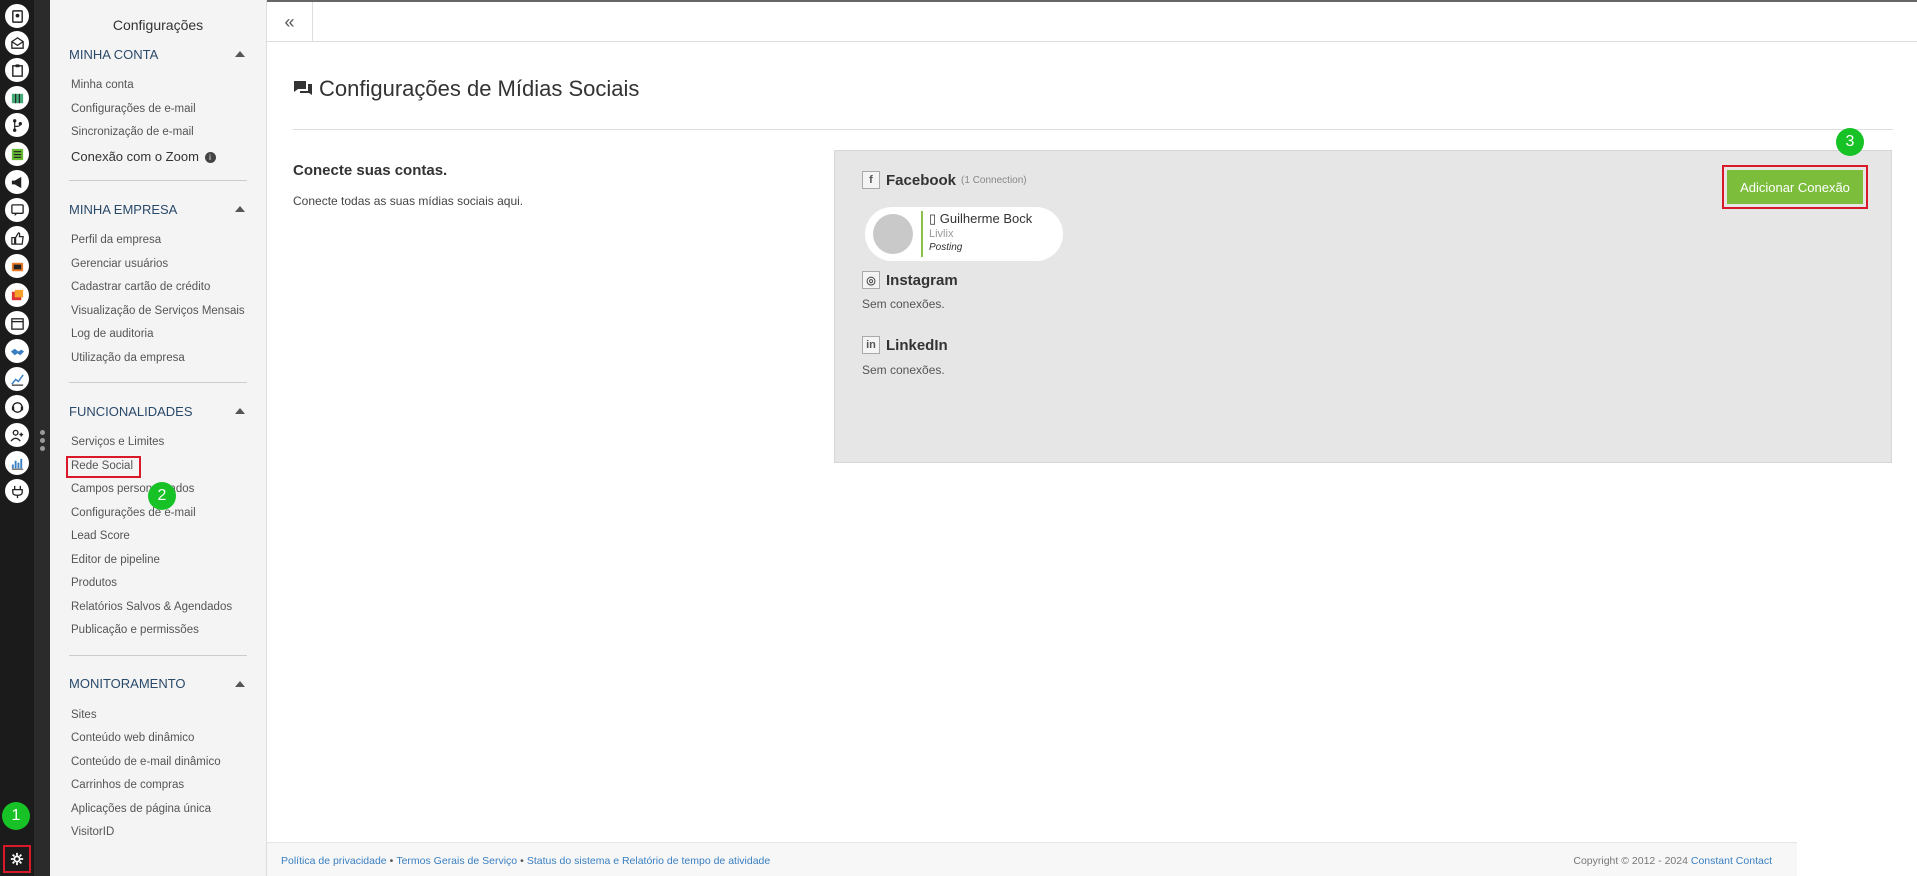 Image resolution: width=1917 pixels, height=876 pixels. What do you see at coordinates (17, 266) in the screenshot?
I see `tv-icon` at bounding box center [17, 266].